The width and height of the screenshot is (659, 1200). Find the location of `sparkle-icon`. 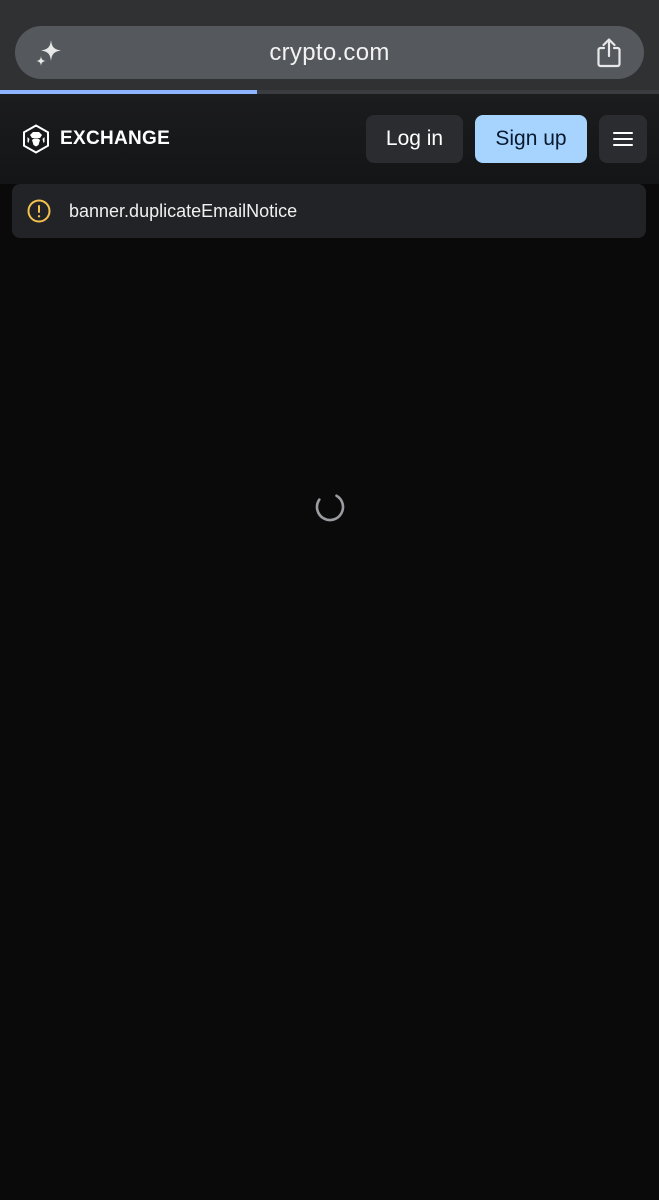

sparkle-icon is located at coordinates (49, 53).